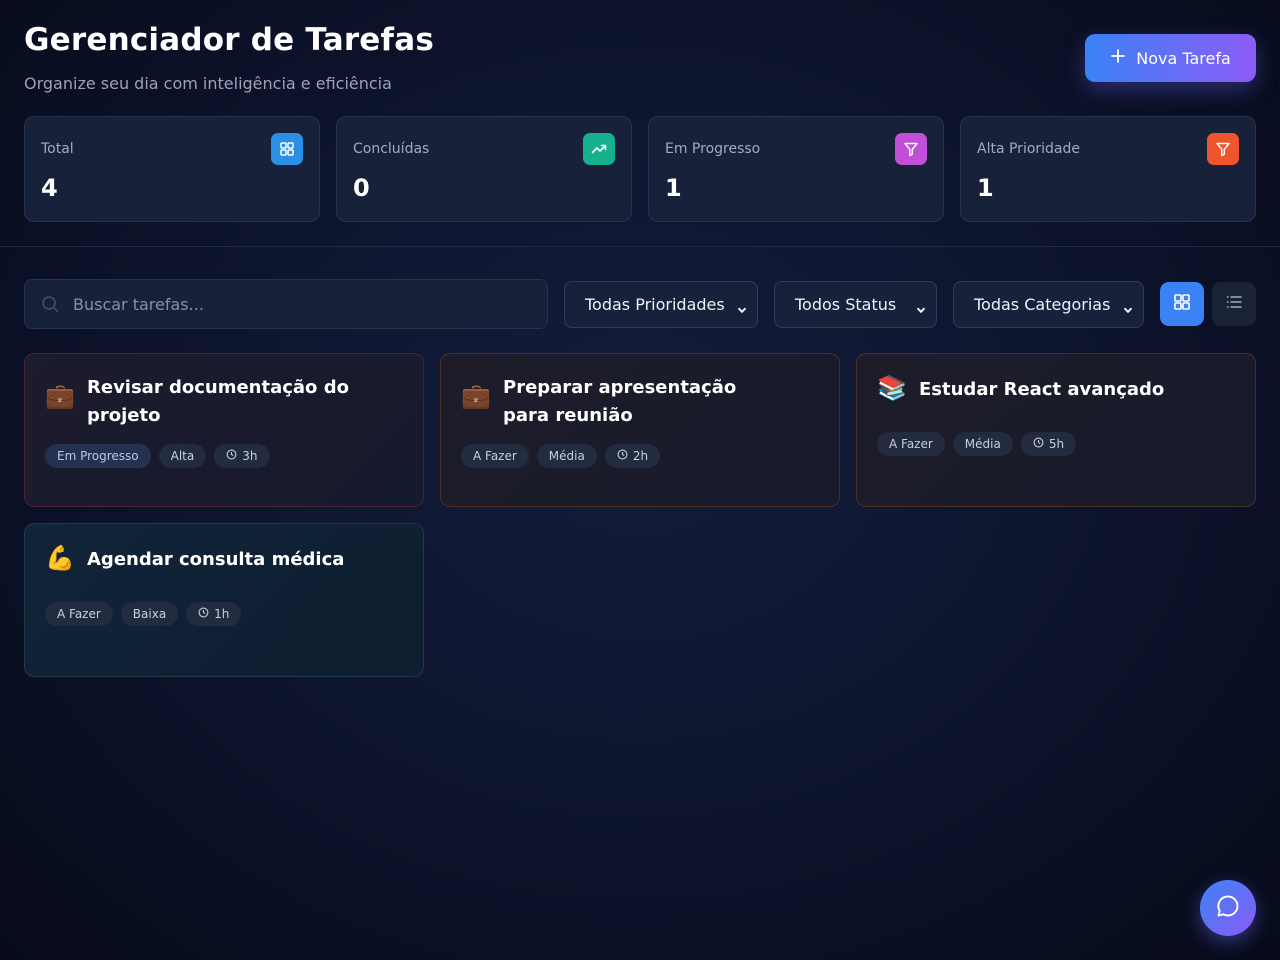 Image resolution: width=1280 pixels, height=960 pixels. I want to click on page-title: Gerenciador de Tarefas, so click(229, 40).